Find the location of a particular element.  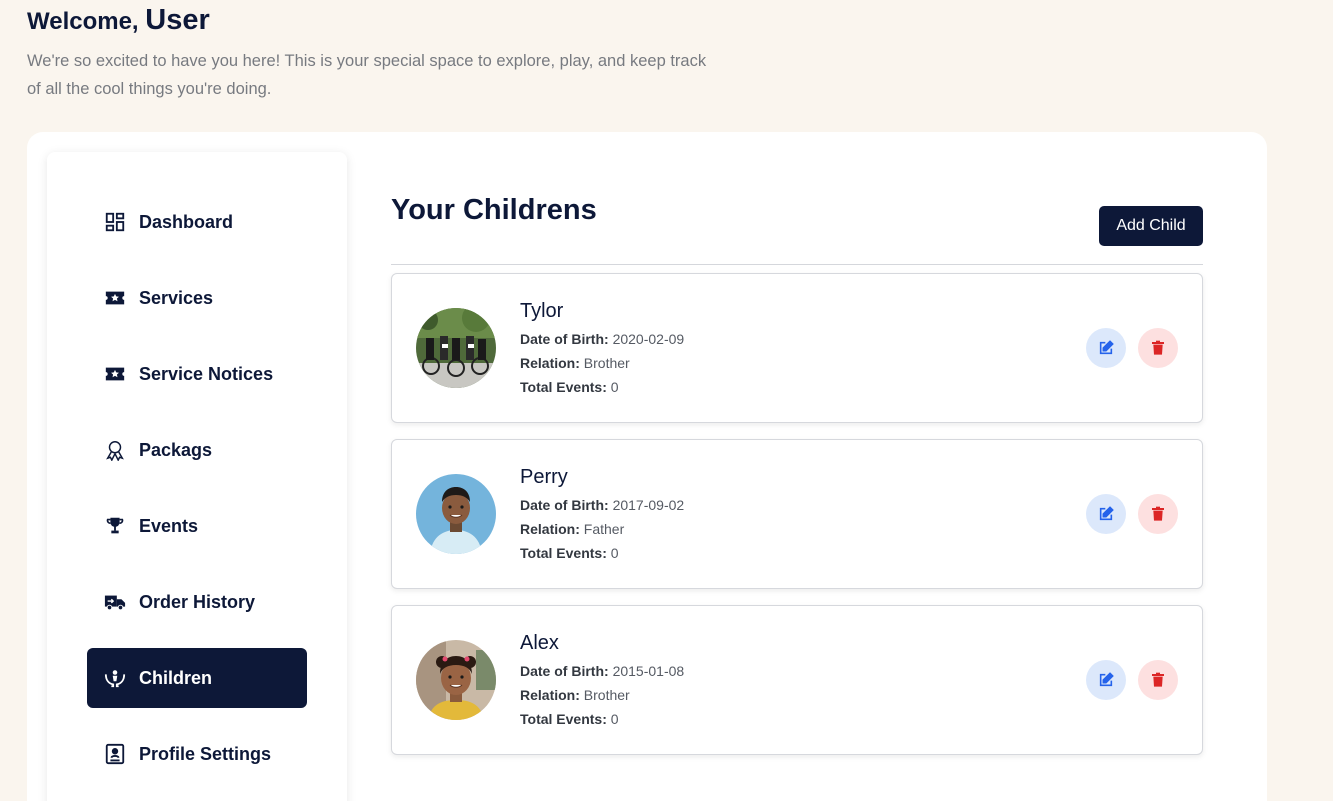

child-dob: Date of Birth: 2020-02-09 is located at coordinates (602, 339).